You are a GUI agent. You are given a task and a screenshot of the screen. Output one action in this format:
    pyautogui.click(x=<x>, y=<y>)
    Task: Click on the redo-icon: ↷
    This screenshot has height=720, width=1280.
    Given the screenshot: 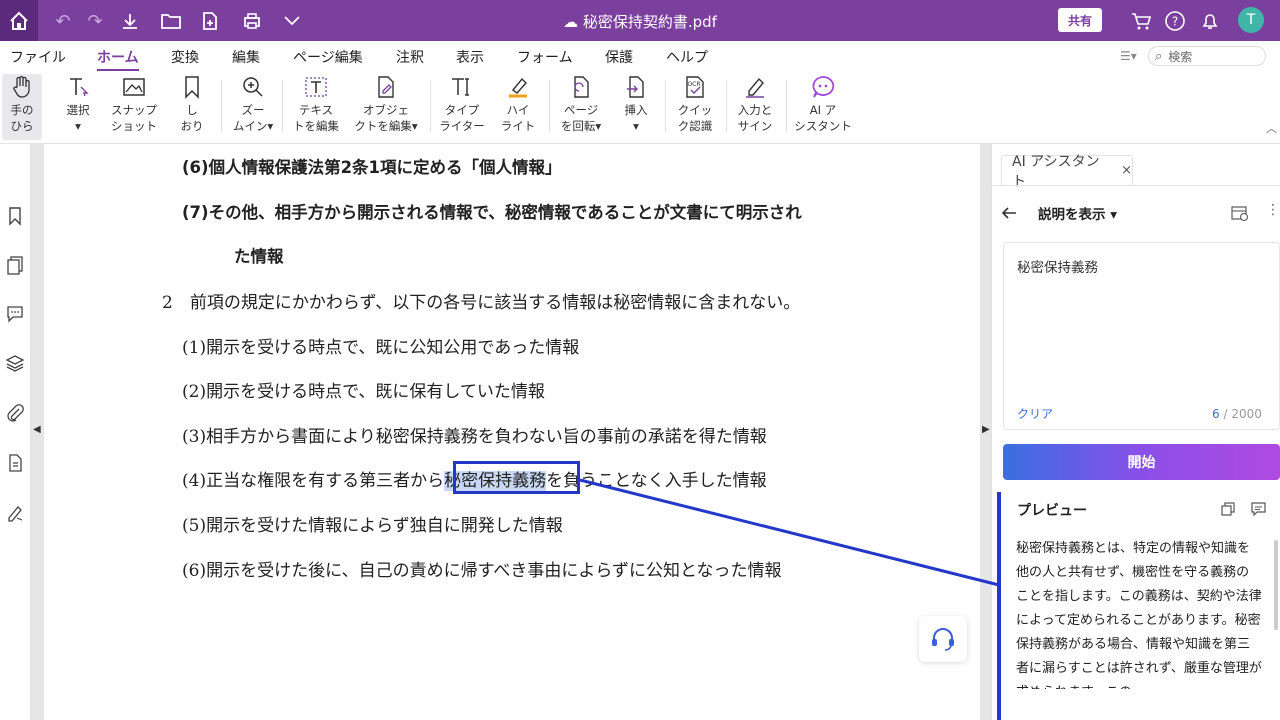 What is the action you would take?
    pyautogui.click(x=95, y=21)
    